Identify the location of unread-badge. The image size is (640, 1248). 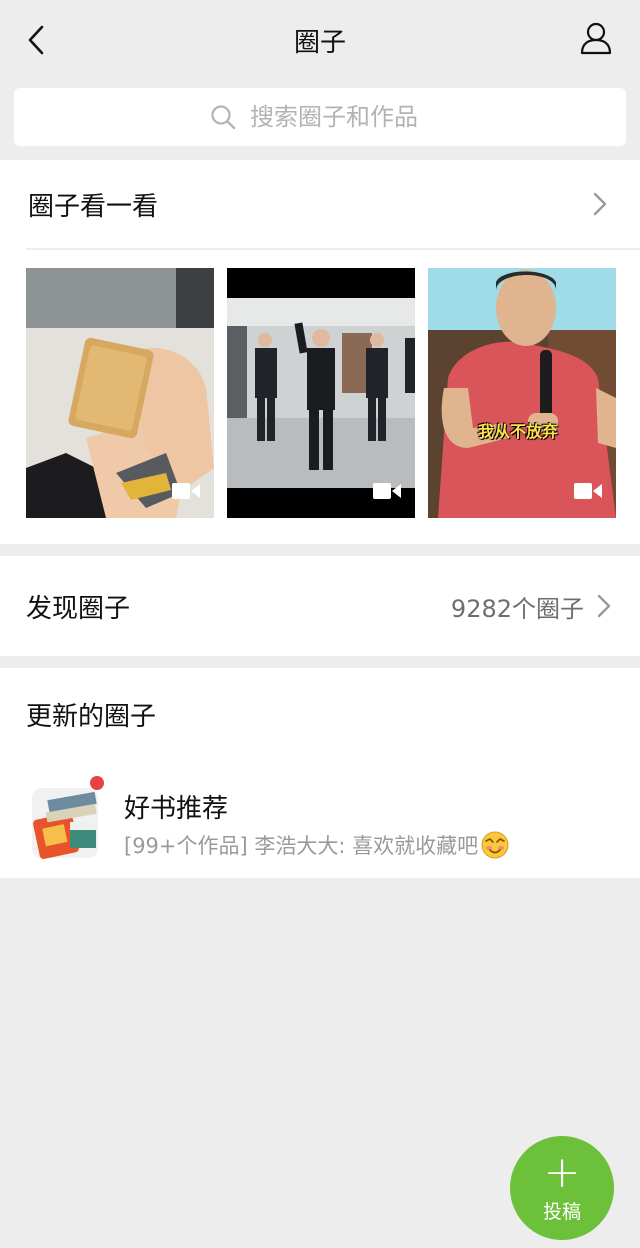
(97, 783).